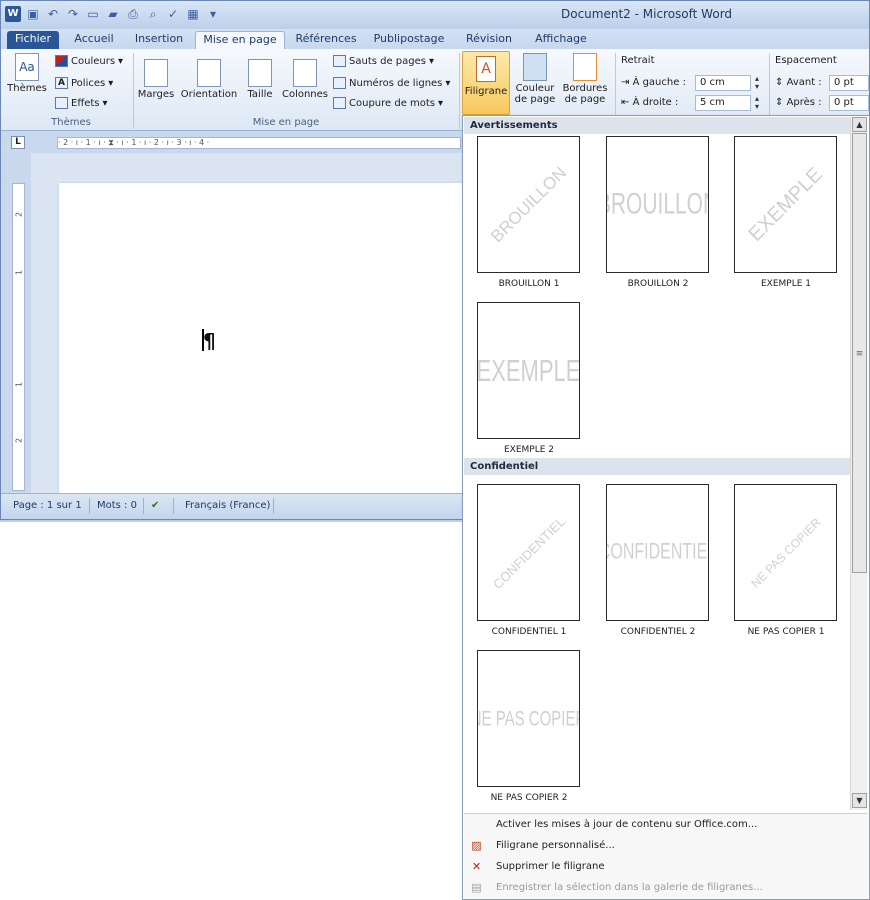 The height and width of the screenshot is (900, 870). Describe the element at coordinates (133, 14) in the screenshot. I see `print-icon: ⎙` at that location.